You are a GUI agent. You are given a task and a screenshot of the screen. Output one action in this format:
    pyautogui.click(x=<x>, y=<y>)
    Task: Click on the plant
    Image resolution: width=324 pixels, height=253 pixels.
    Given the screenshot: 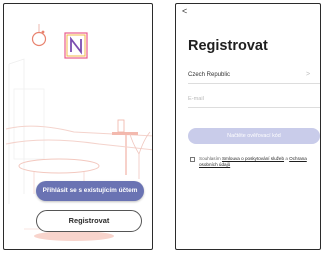 What is the action you would take?
    pyautogui.click(x=140, y=155)
    